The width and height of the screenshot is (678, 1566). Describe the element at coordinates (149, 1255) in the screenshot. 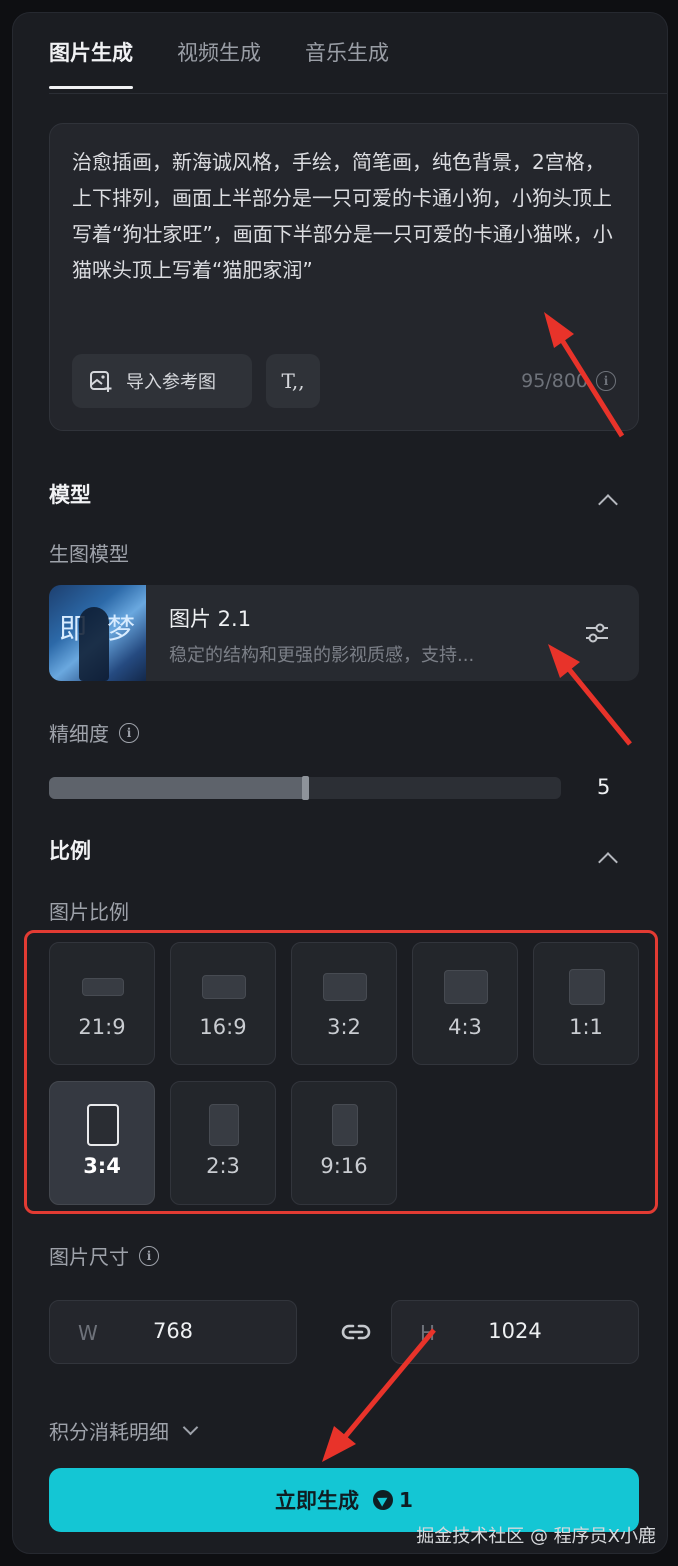

I see `size-info-icon: i` at that location.